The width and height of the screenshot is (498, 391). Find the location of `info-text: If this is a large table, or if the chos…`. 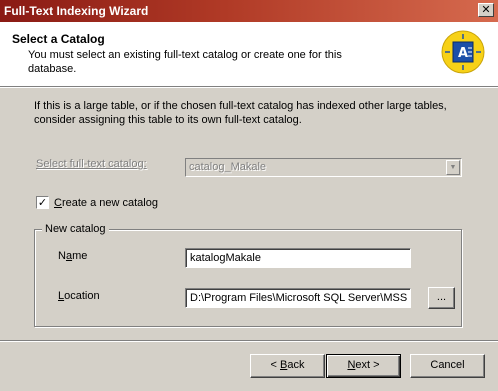

info-text: If this is a large table, or if the chos… is located at coordinates (240, 113).